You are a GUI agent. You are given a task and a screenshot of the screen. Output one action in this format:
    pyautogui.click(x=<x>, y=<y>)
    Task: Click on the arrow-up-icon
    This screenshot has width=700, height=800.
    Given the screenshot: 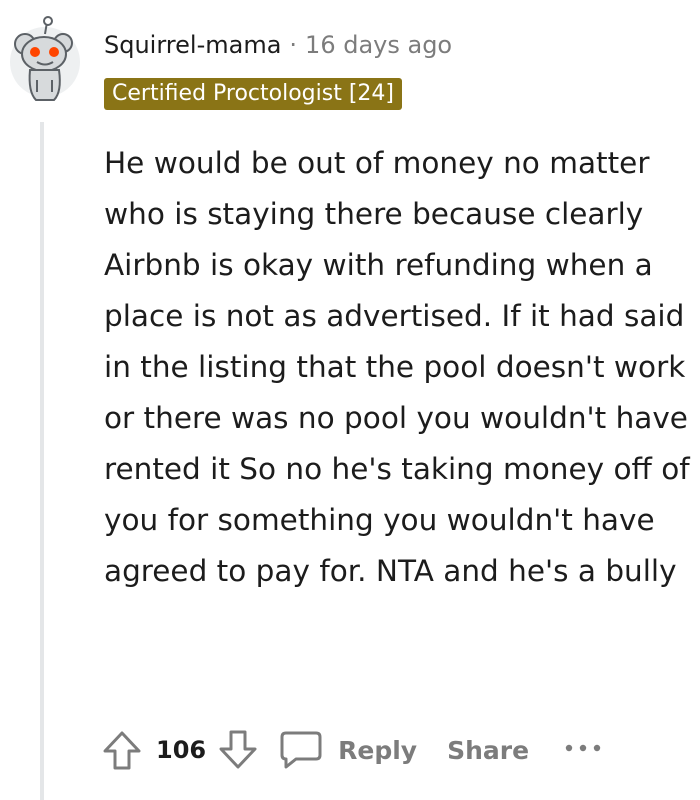 What is the action you would take?
    pyautogui.click(x=122, y=750)
    